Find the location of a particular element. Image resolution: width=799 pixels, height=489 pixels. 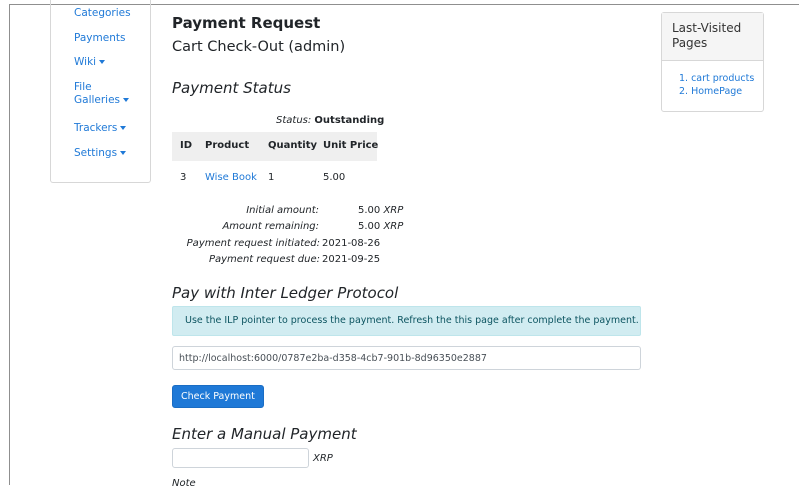

last-visited-item-homepage: 2. HomePage is located at coordinates (716, 91).